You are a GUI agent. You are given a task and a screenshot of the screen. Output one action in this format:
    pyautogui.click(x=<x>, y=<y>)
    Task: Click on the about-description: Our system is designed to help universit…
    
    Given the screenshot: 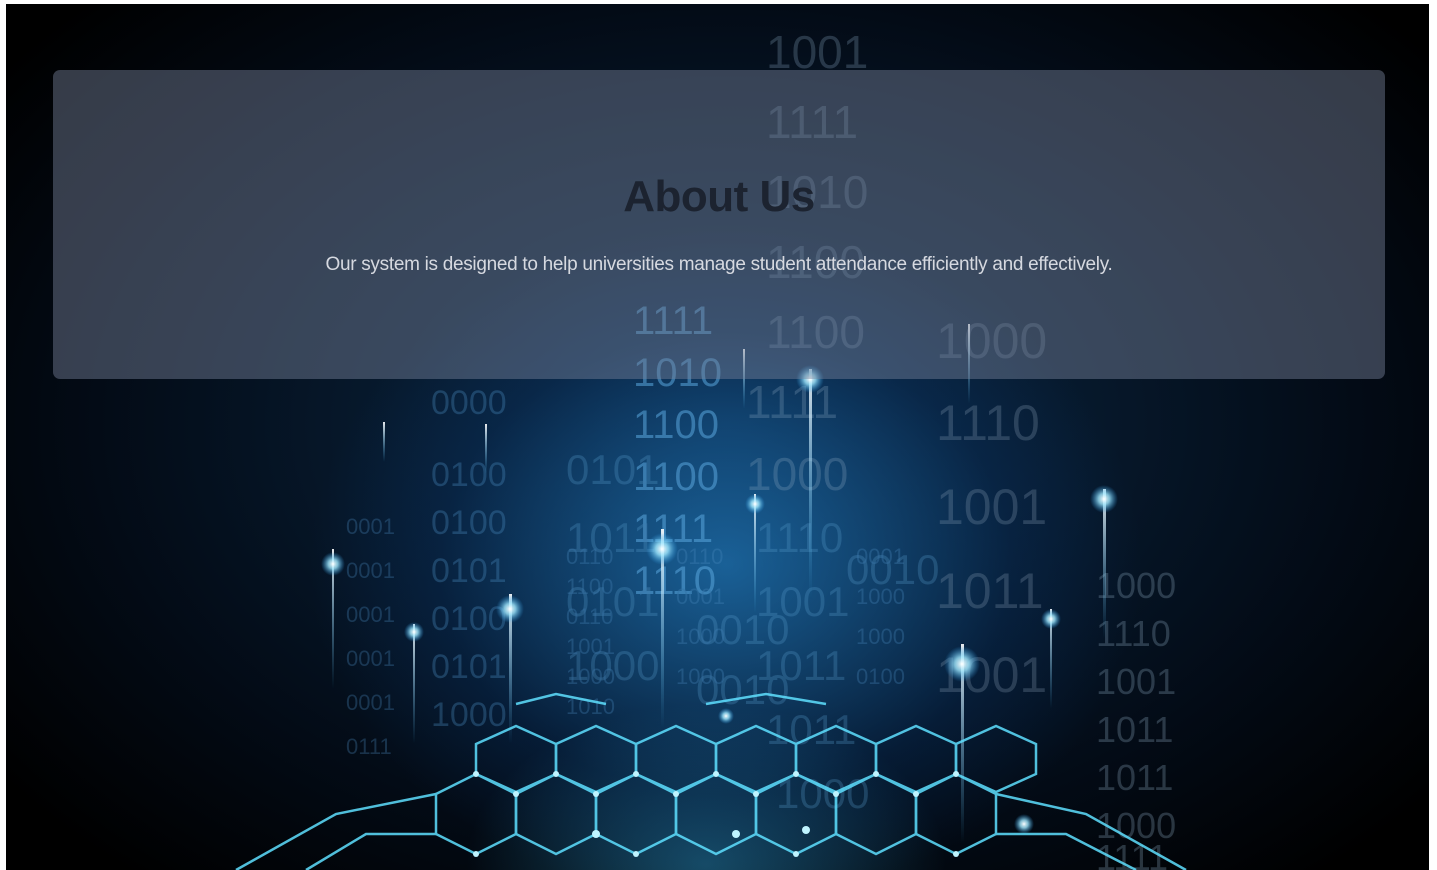 What is the action you would take?
    pyautogui.click(x=719, y=264)
    